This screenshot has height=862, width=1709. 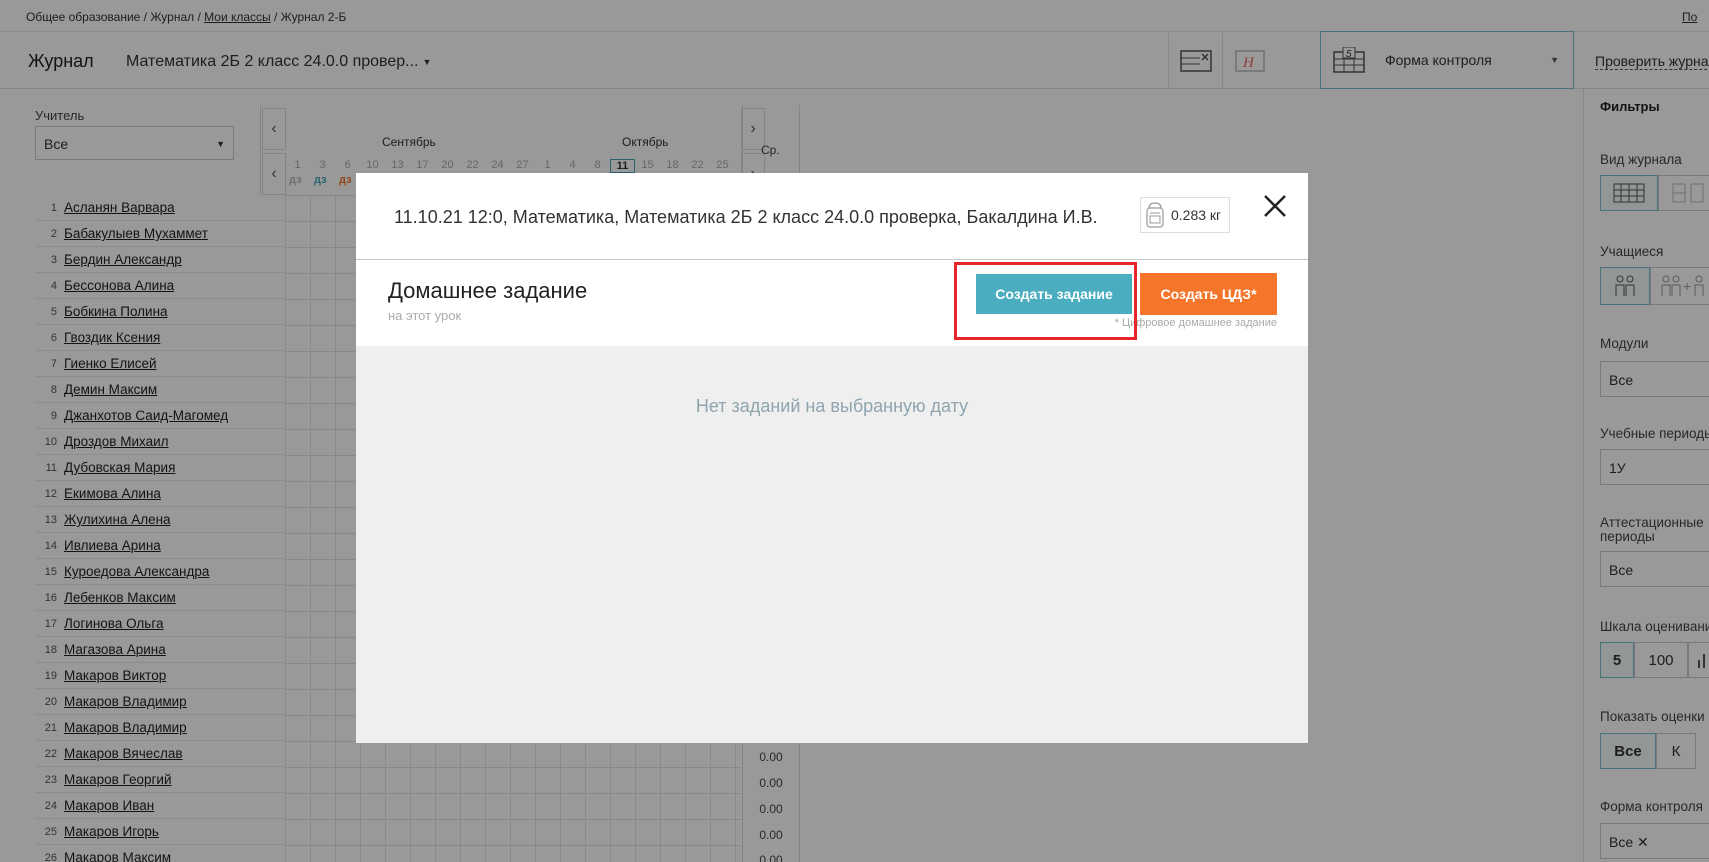 What do you see at coordinates (1155, 215) in the screenshot?
I see `backpack-icon` at bounding box center [1155, 215].